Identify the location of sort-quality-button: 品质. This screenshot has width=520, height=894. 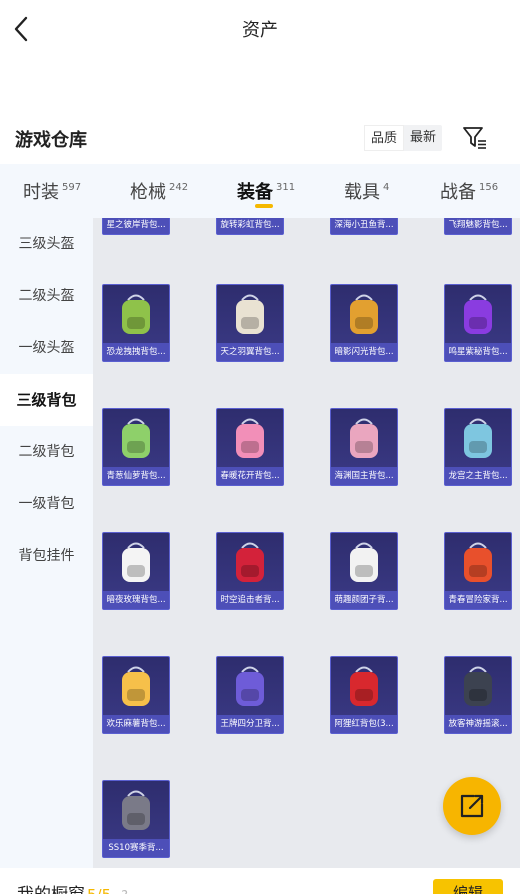
(384, 138).